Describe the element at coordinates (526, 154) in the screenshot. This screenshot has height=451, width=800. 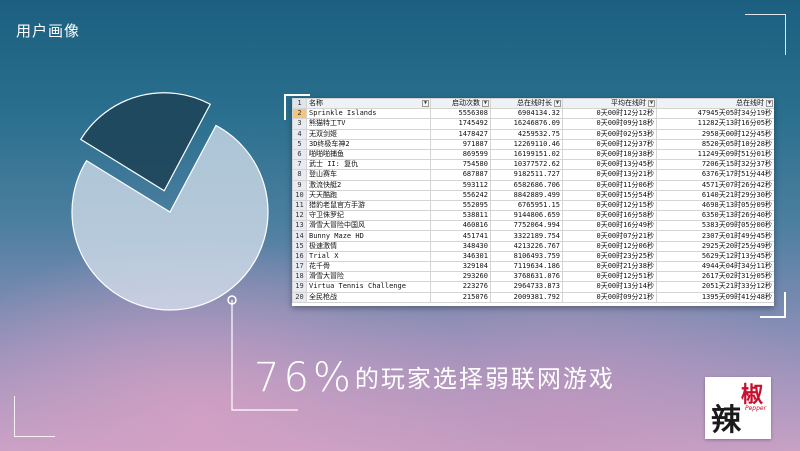
I see `table-cell: 16199151.02` at that location.